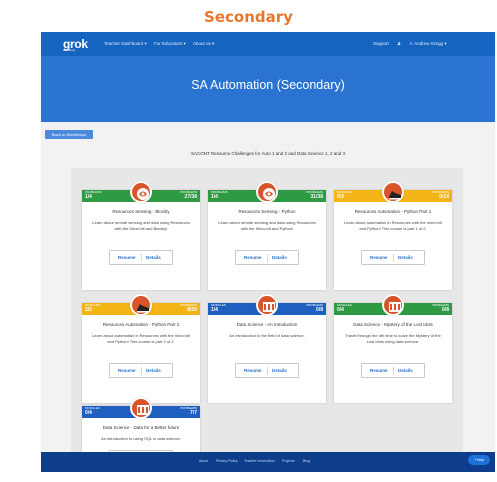 The height and width of the screenshot is (482, 497). What do you see at coordinates (69, 134) in the screenshot?
I see `back-to-workshops-button: Back to Workshops` at bounding box center [69, 134].